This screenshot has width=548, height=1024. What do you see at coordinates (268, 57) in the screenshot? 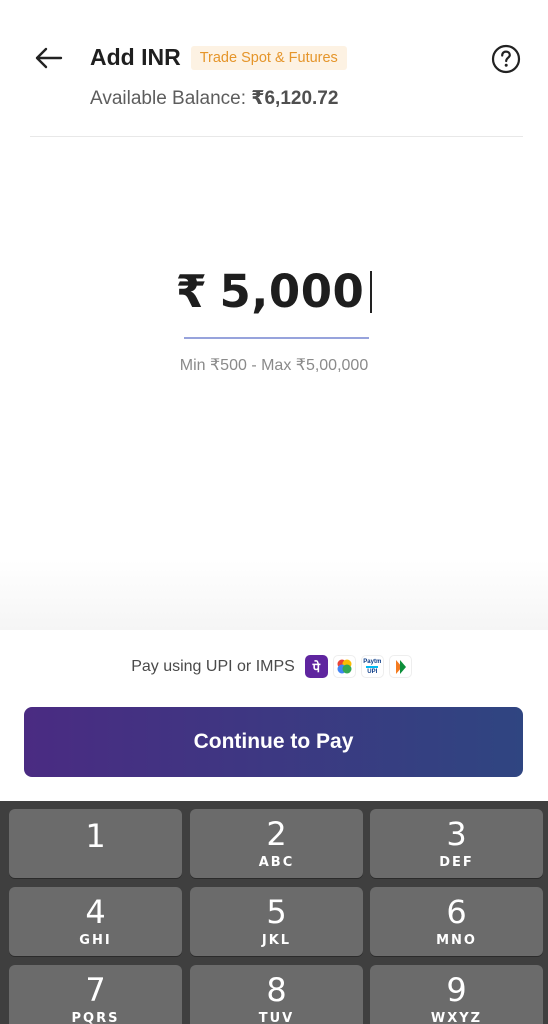
I see `trade-badge: Trade Spot & Futures` at bounding box center [268, 57].